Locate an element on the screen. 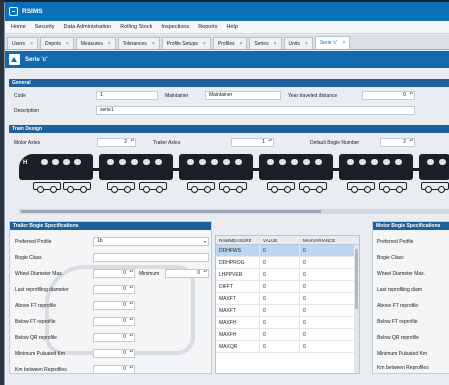 This screenshot has width=449, height=385. tab-label: Measures is located at coordinates (91, 43).